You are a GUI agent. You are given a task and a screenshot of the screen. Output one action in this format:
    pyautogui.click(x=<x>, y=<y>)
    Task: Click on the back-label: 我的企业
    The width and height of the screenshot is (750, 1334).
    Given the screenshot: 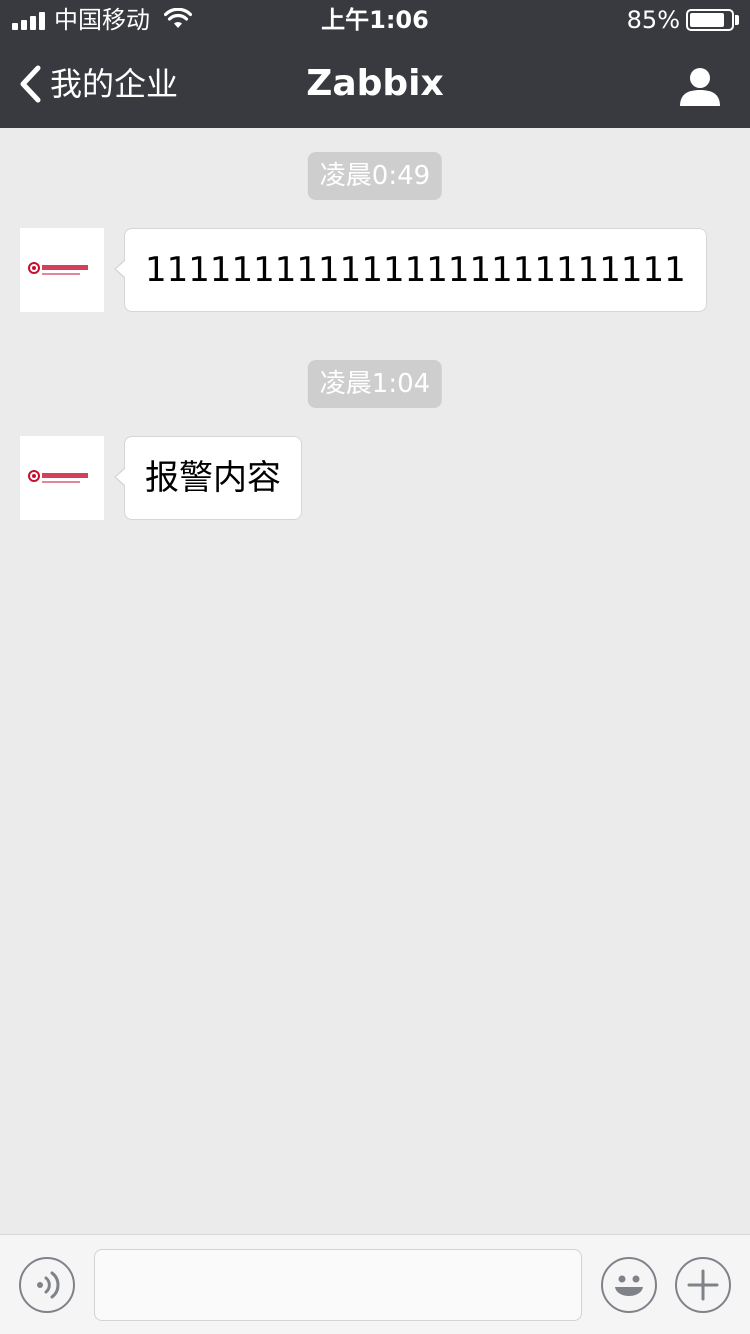 What is the action you would take?
    pyautogui.click(x=114, y=84)
    